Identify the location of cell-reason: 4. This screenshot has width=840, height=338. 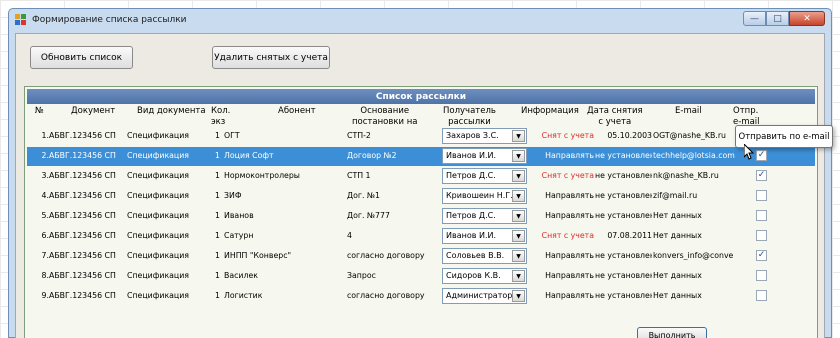
(349, 235).